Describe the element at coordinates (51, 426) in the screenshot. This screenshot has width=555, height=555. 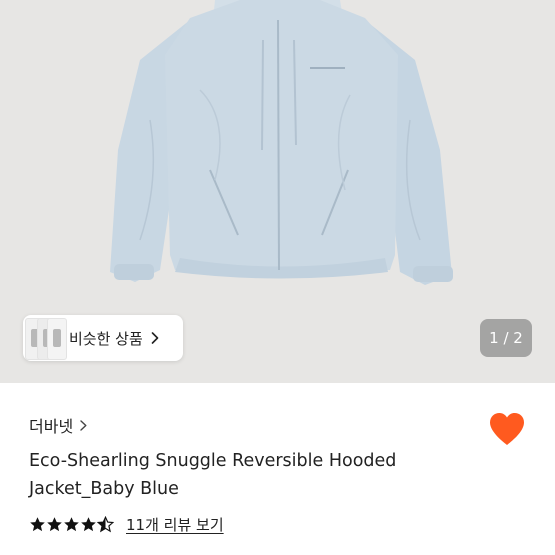
I see `brand-name: 더바넷` at that location.